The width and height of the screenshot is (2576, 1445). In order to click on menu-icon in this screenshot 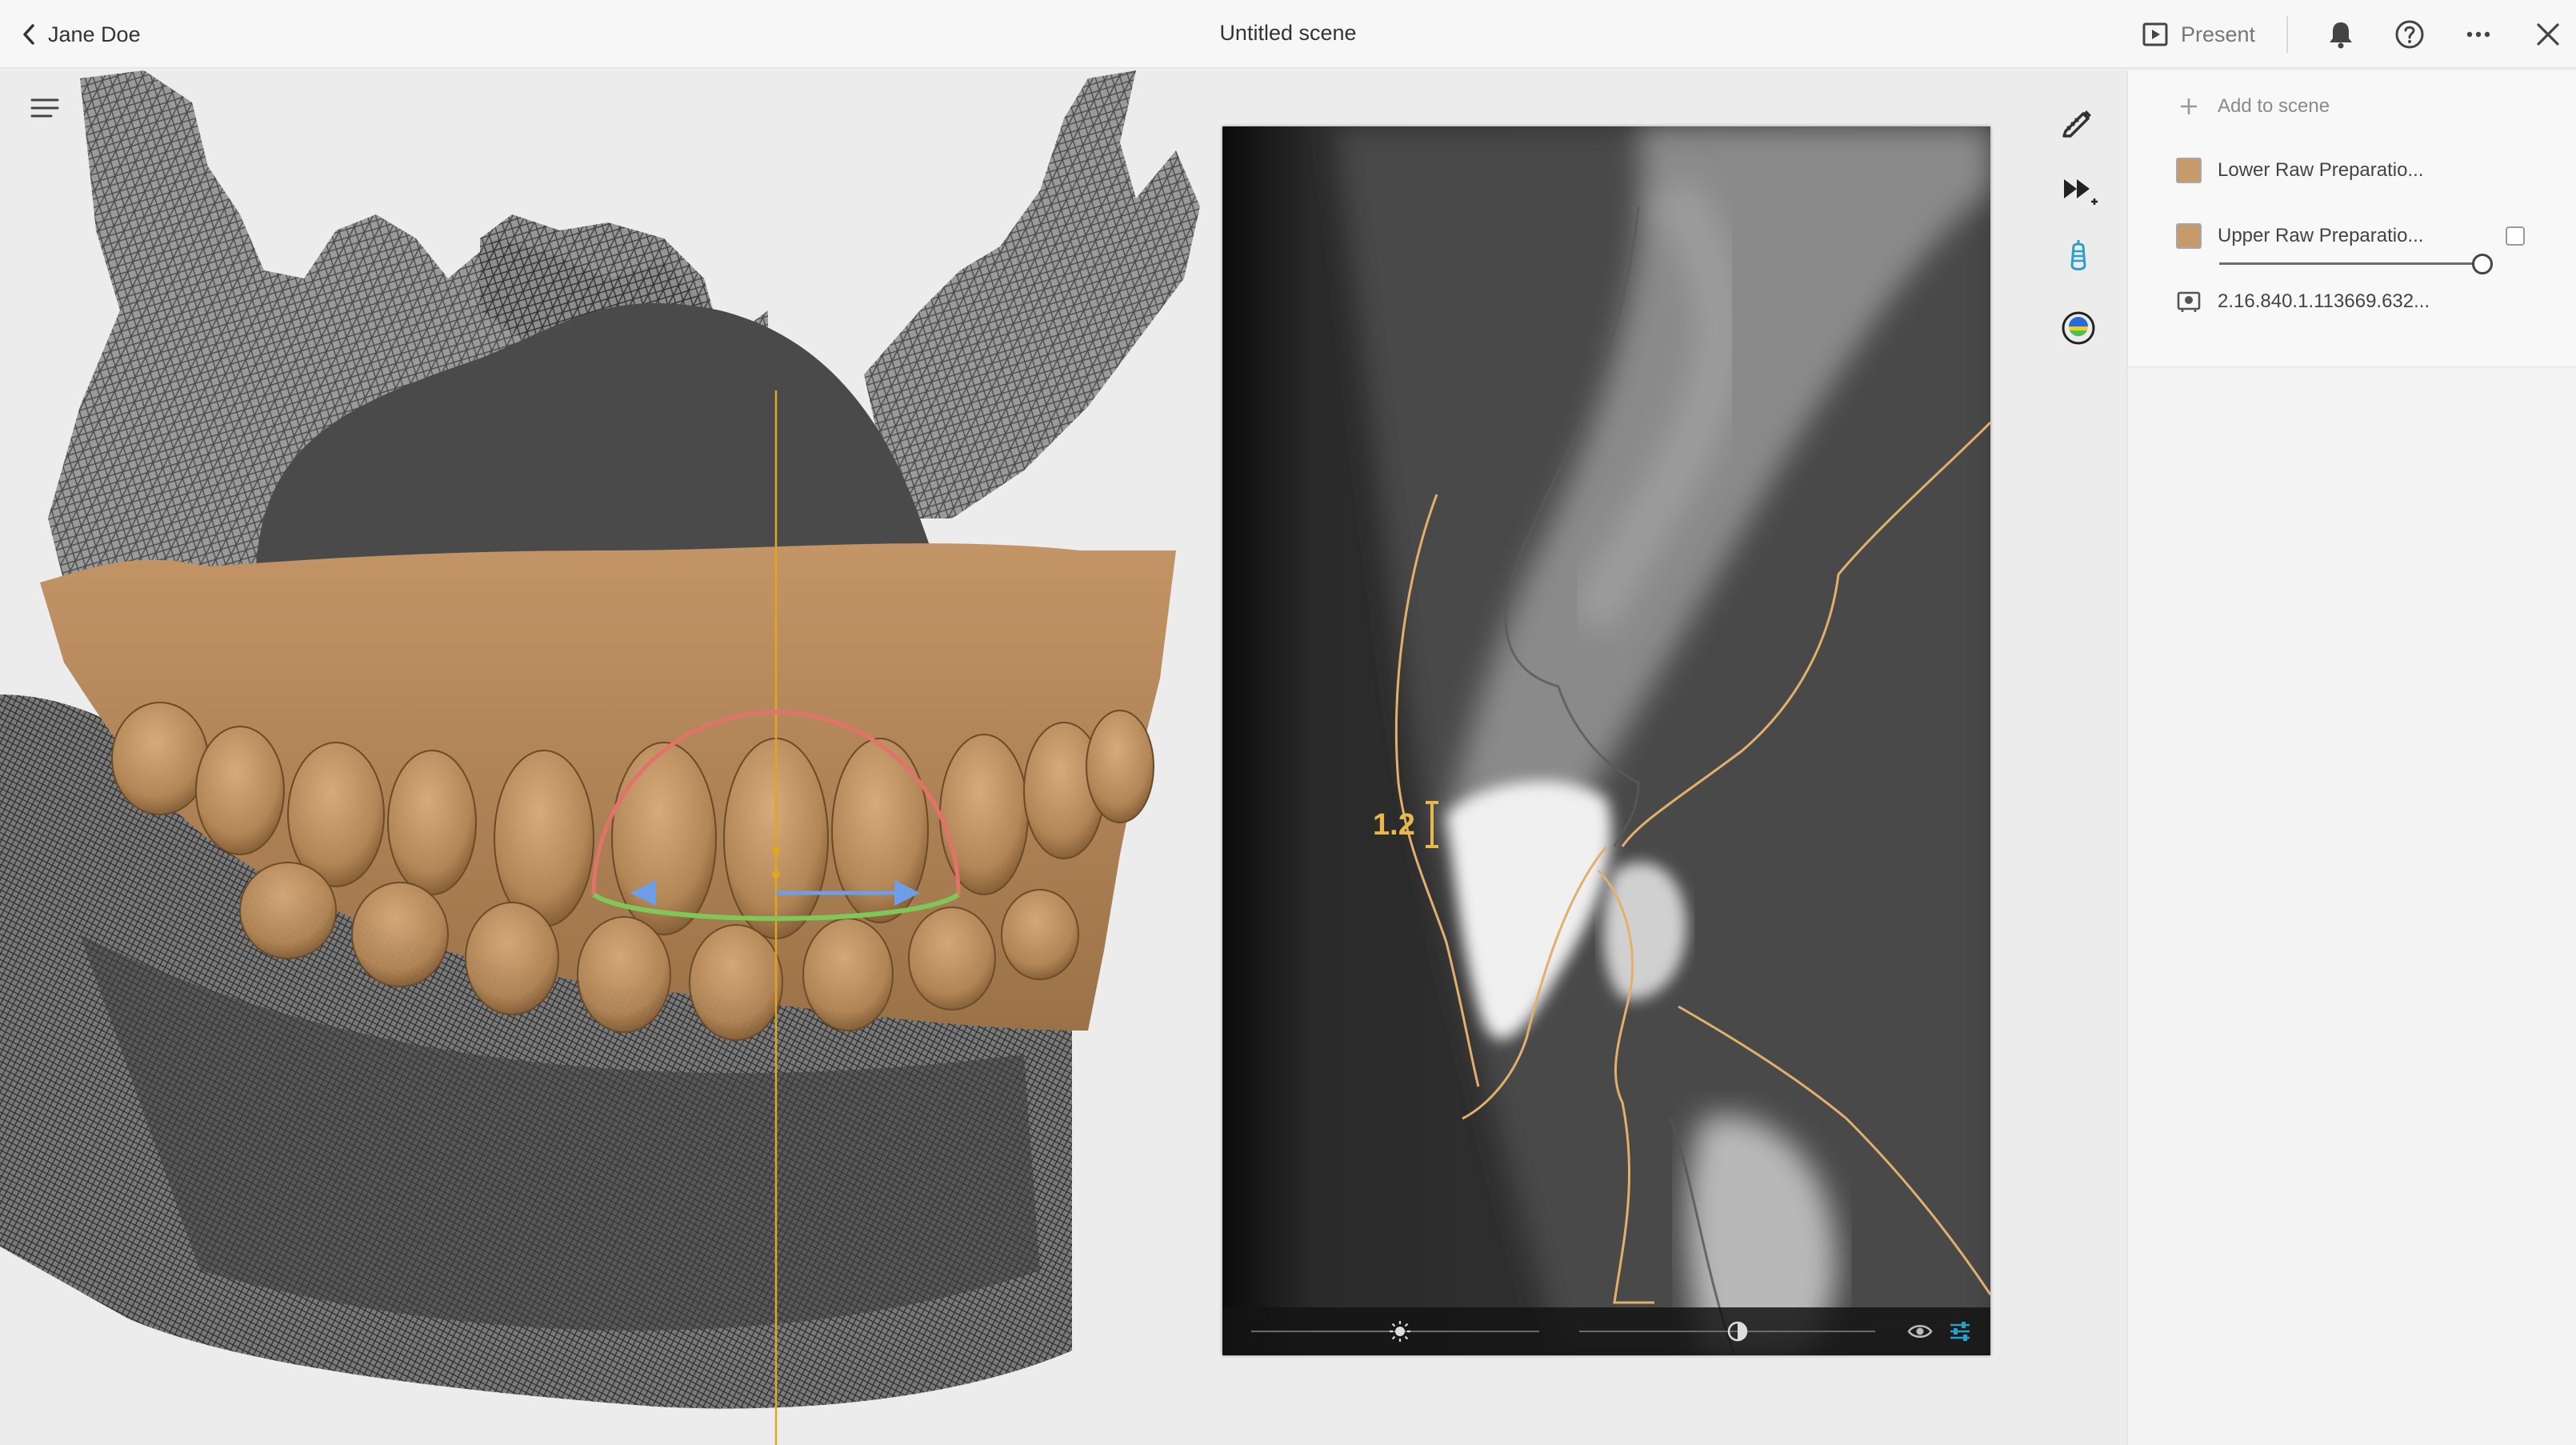, I will do `click(45, 108)`.